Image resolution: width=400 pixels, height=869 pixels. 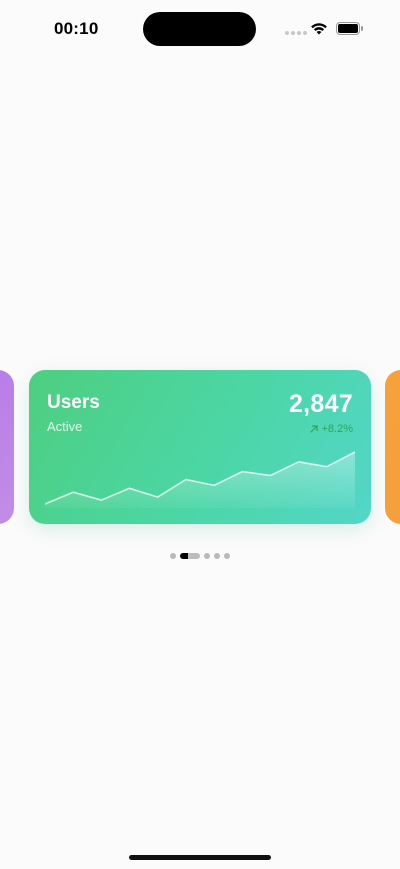 I want to click on sparkline-area, so click(x=200, y=480).